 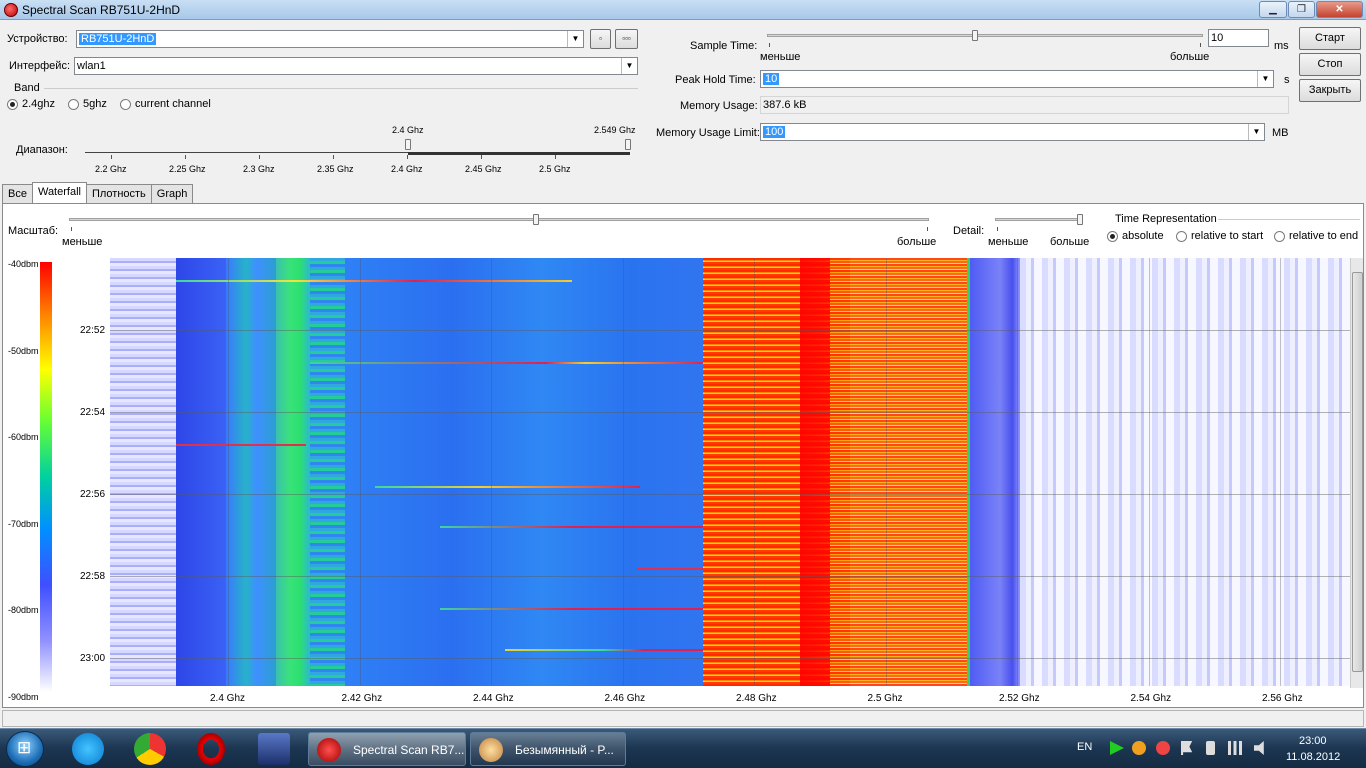 I want to click on band-current-channel-radio: current channel, so click(x=165, y=104).